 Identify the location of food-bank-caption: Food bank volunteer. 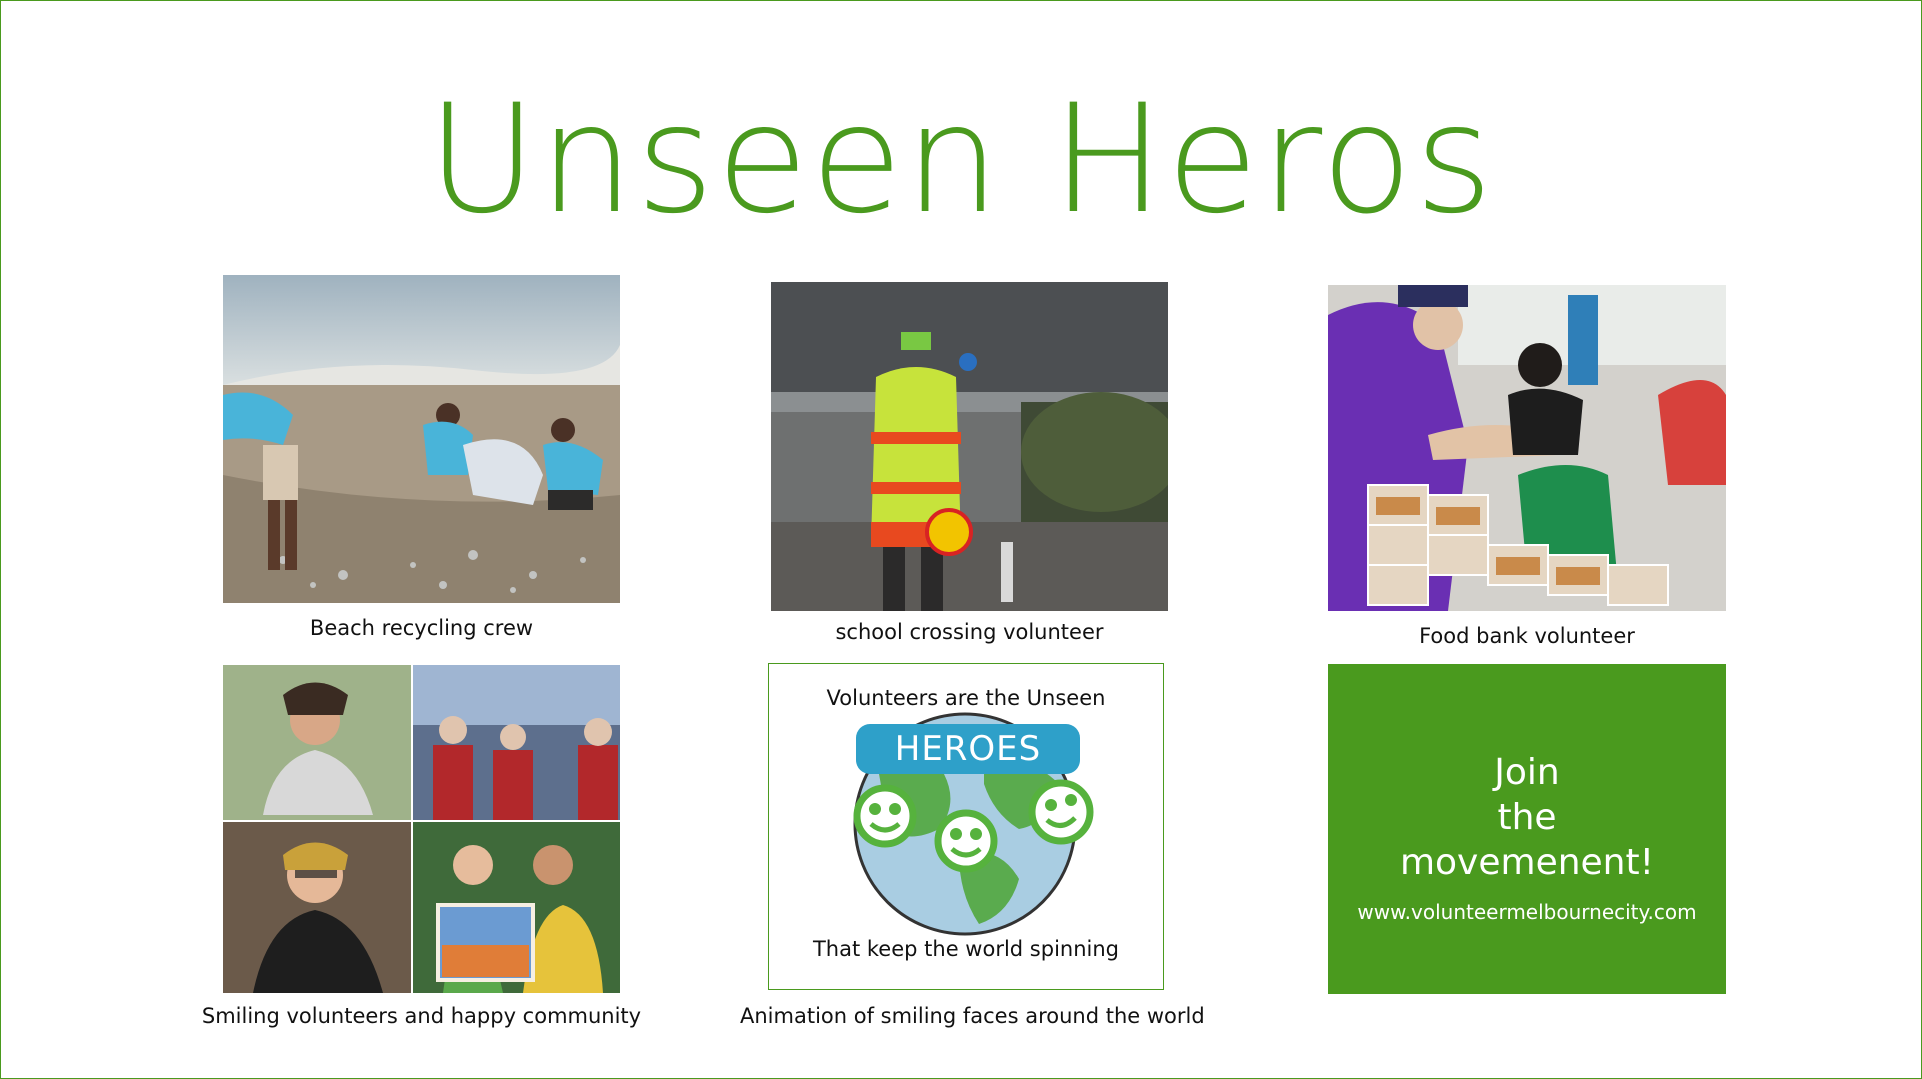
(1527, 636).